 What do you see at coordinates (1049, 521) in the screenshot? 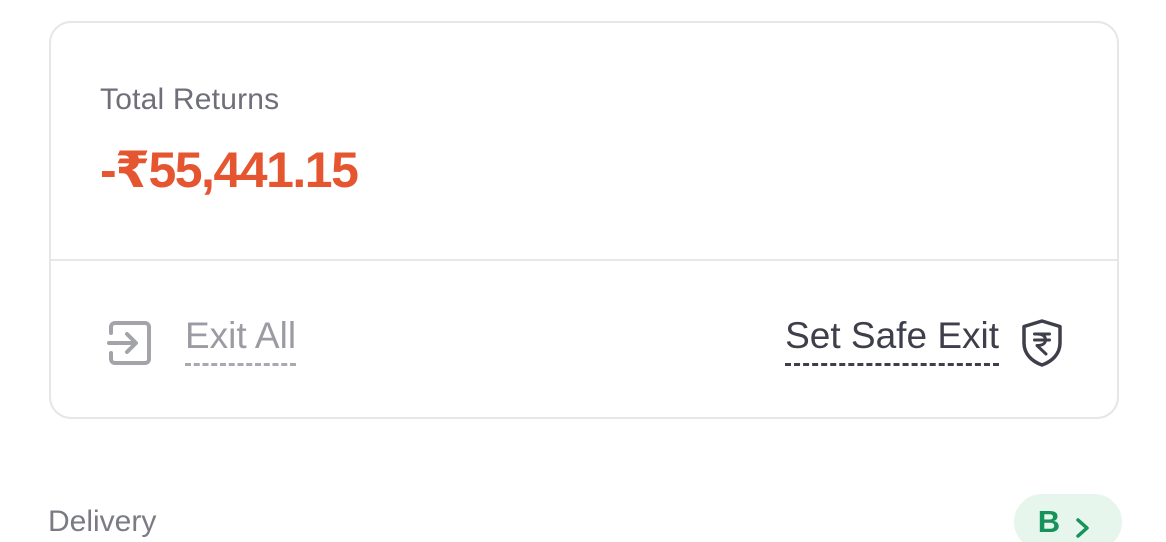
I see `badge-label: B` at bounding box center [1049, 521].